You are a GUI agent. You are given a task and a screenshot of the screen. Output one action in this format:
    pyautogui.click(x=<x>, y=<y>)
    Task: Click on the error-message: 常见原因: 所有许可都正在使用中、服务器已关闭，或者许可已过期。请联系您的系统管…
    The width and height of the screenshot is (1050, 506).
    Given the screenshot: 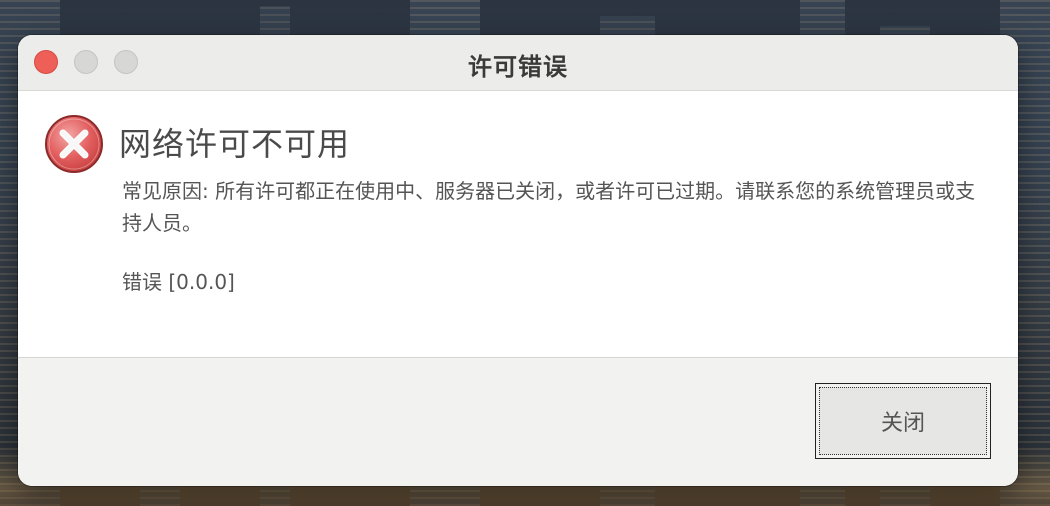 What is the action you would take?
    pyautogui.click(x=549, y=207)
    